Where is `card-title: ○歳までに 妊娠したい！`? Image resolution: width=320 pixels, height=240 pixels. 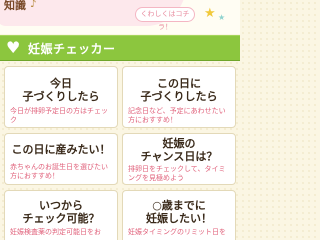
card-title: ○歳までに 妊娠したい！ is located at coordinates (179, 212).